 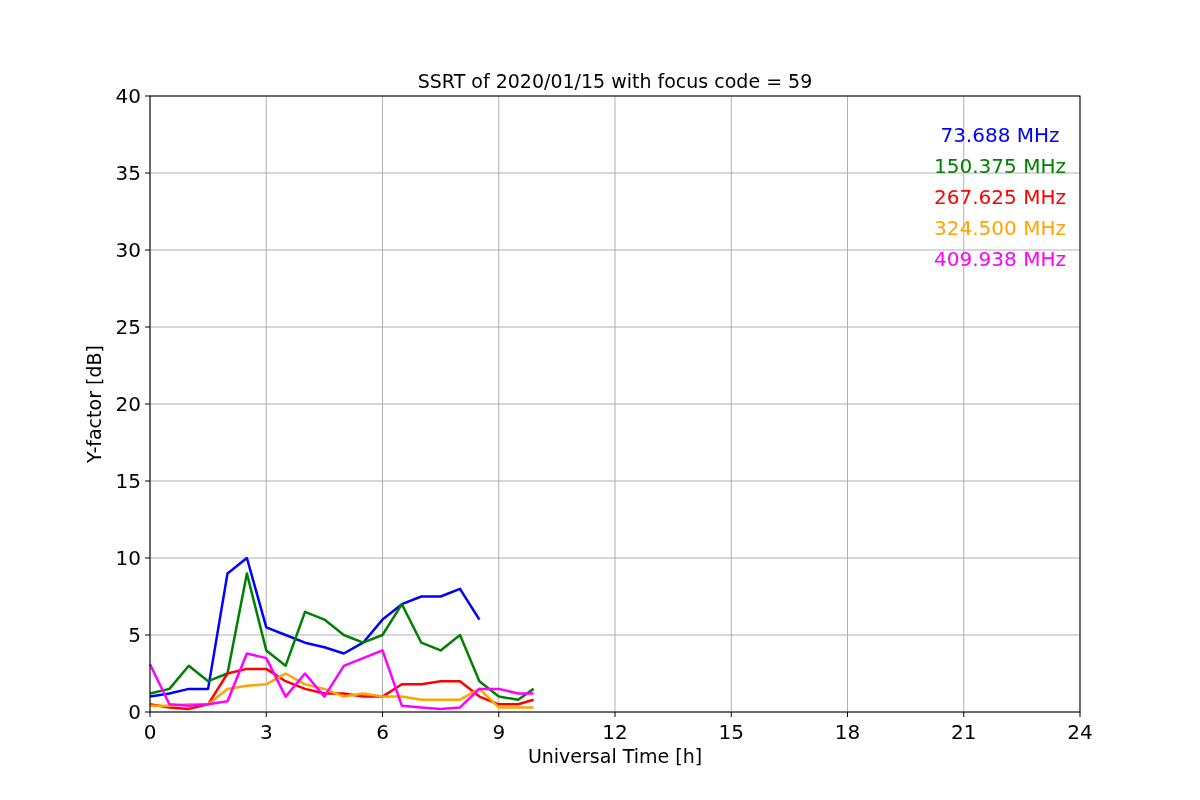 What do you see at coordinates (128, 327) in the screenshot?
I see `y-tick-label: 25` at bounding box center [128, 327].